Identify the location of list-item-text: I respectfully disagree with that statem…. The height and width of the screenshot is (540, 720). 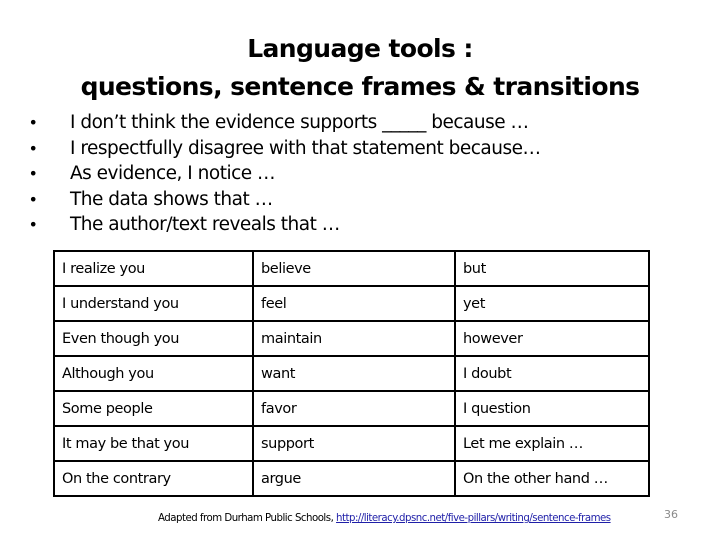
(305, 148).